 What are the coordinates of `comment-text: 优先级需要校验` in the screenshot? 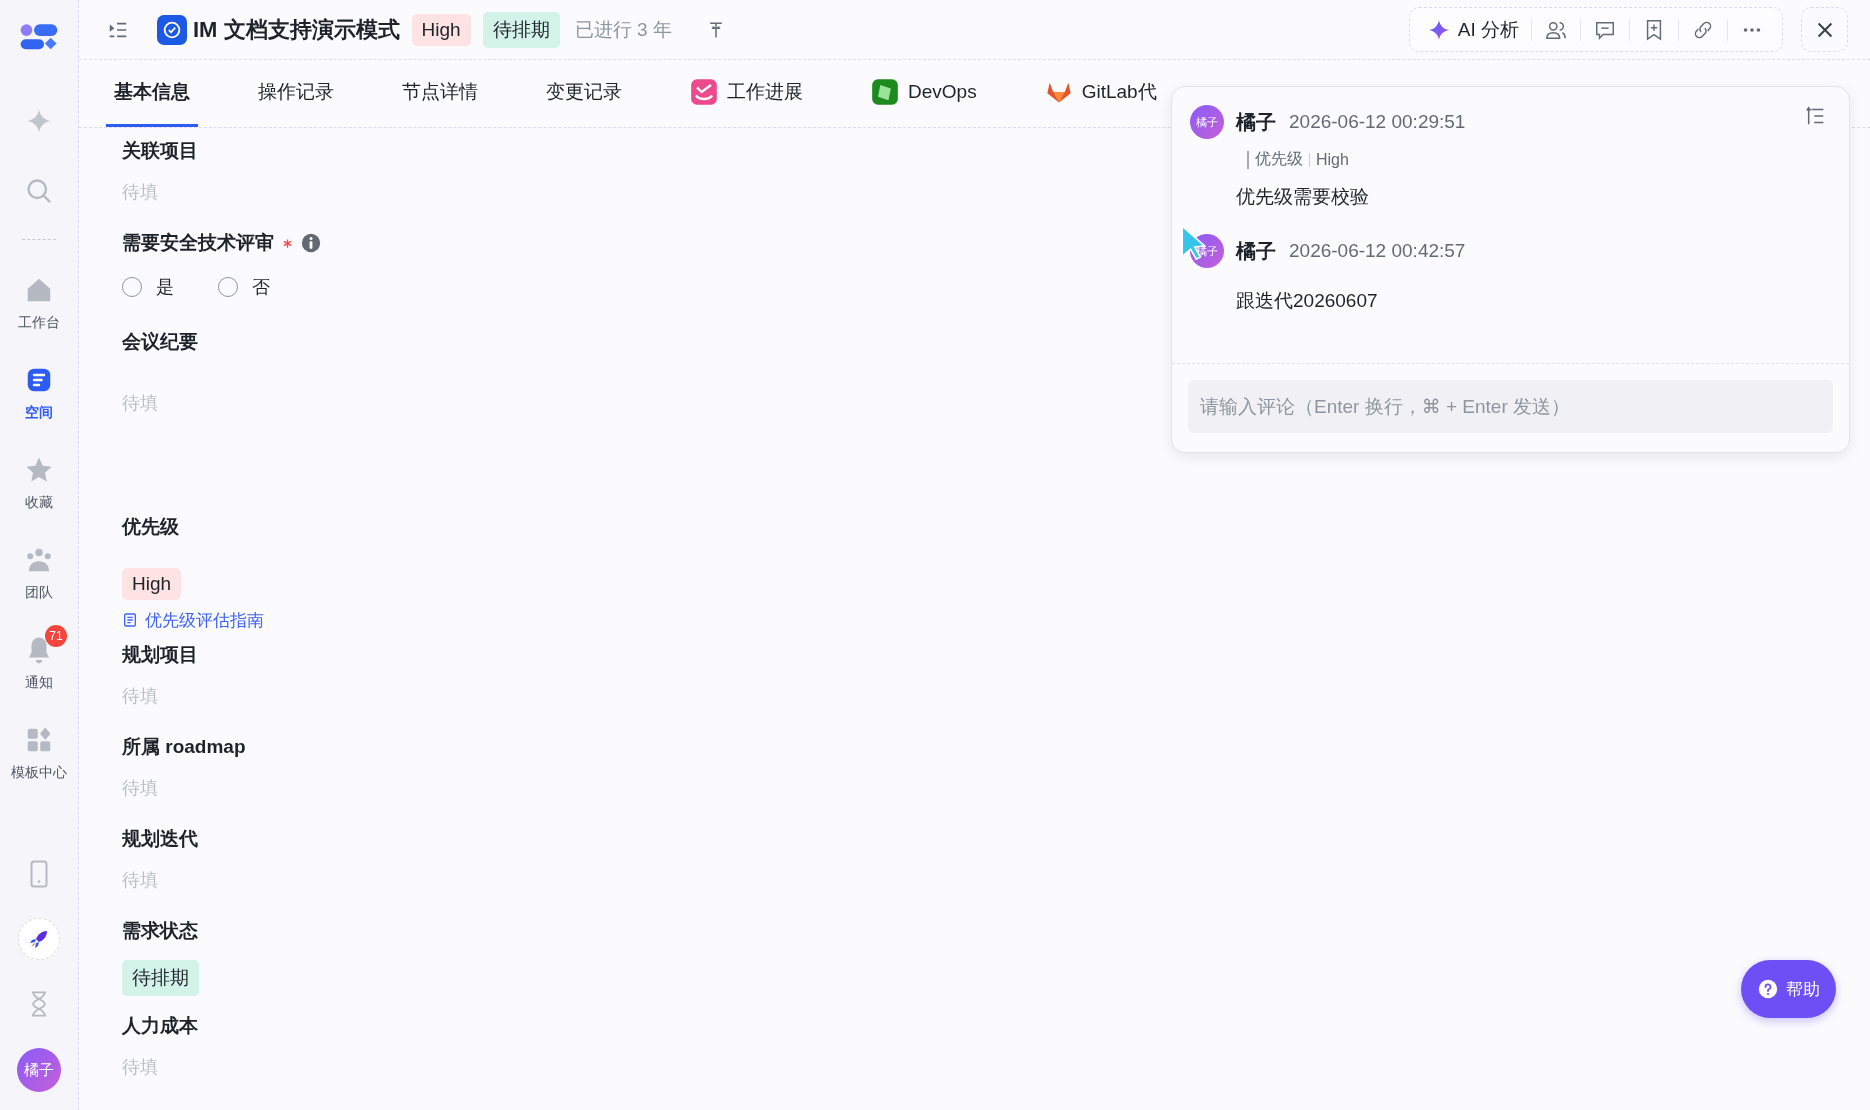 It's located at (1303, 197).